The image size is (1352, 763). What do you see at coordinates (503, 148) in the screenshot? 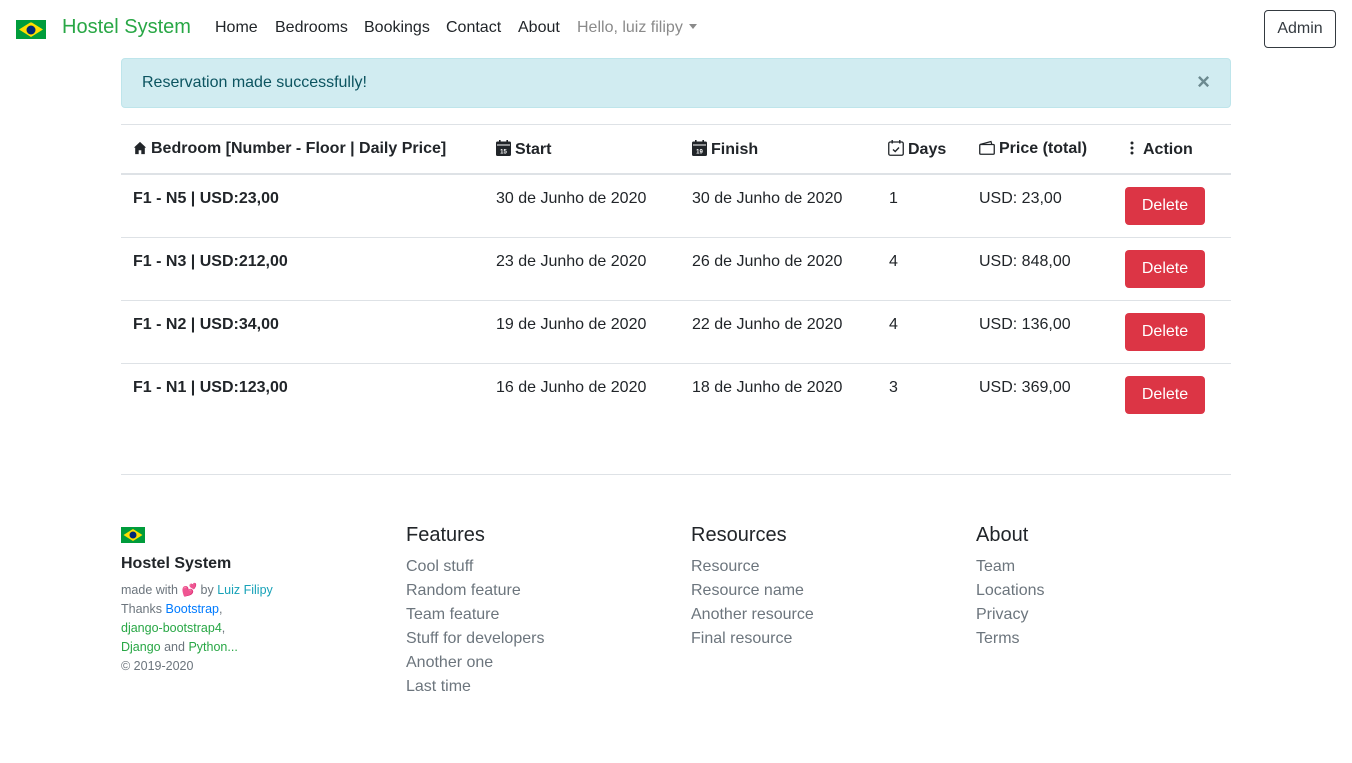
I see `calendar-icon: 15` at bounding box center [503, 148].